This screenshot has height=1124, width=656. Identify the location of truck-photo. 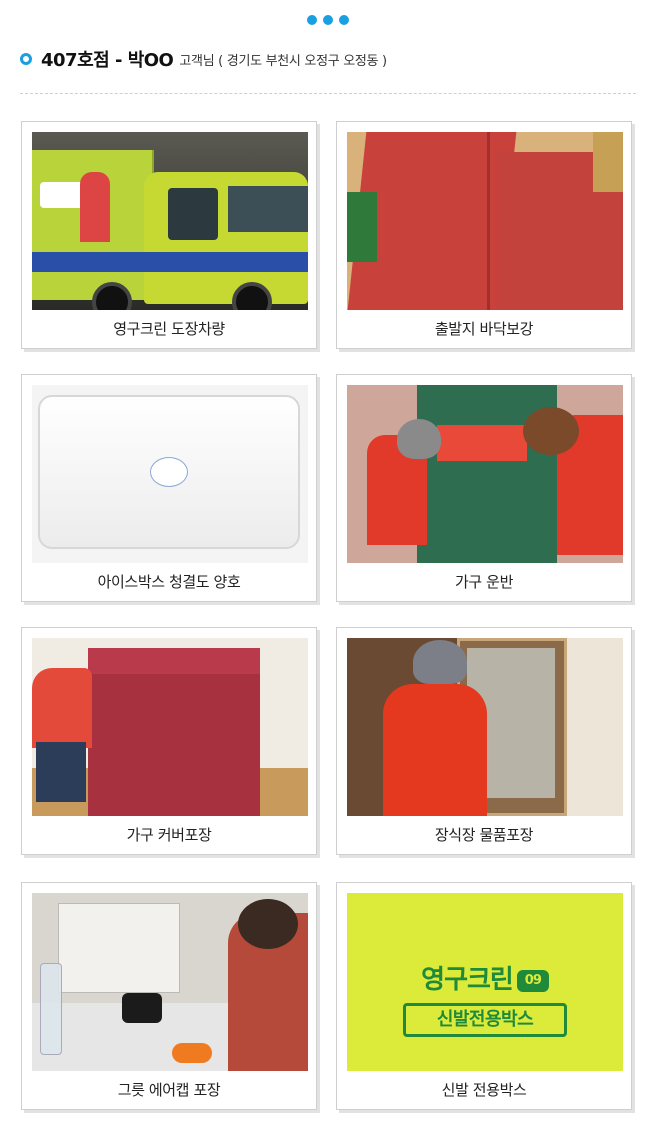
(170, 221).